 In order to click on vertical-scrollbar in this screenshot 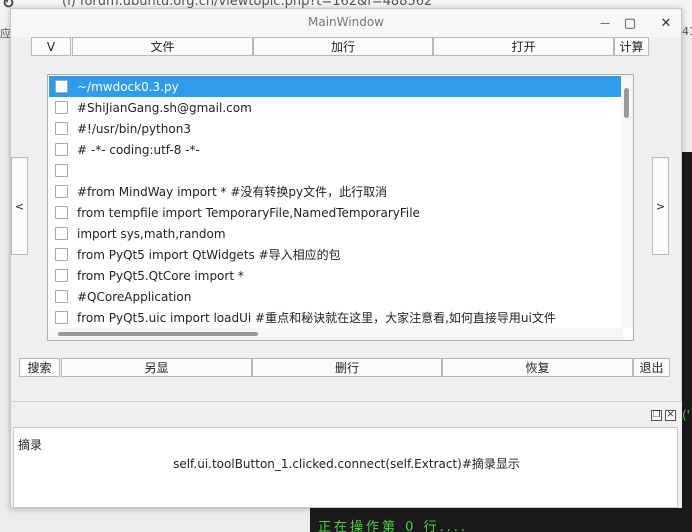, I will do `click(627, 201)`.